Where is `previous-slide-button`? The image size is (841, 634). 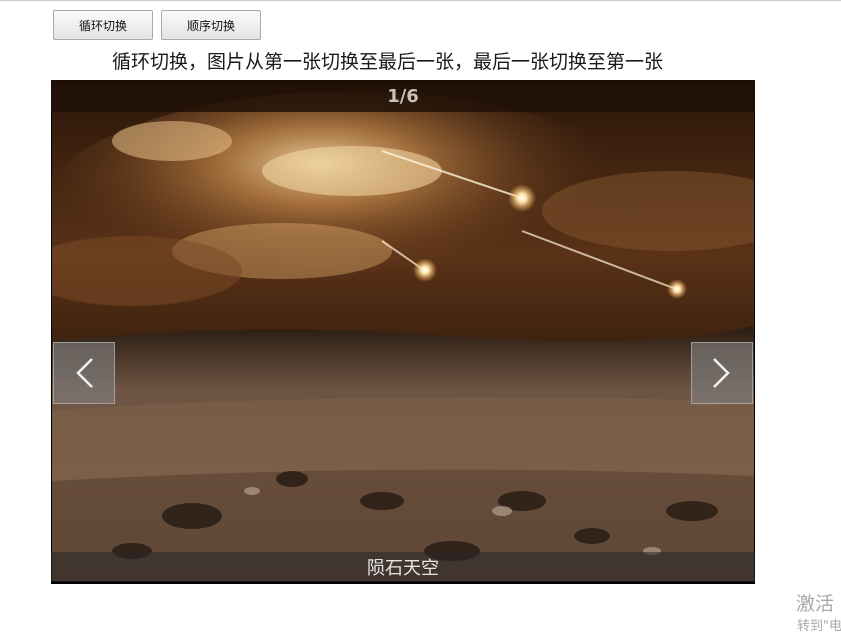 previous-slide-button is located at coordinates (84, 373).